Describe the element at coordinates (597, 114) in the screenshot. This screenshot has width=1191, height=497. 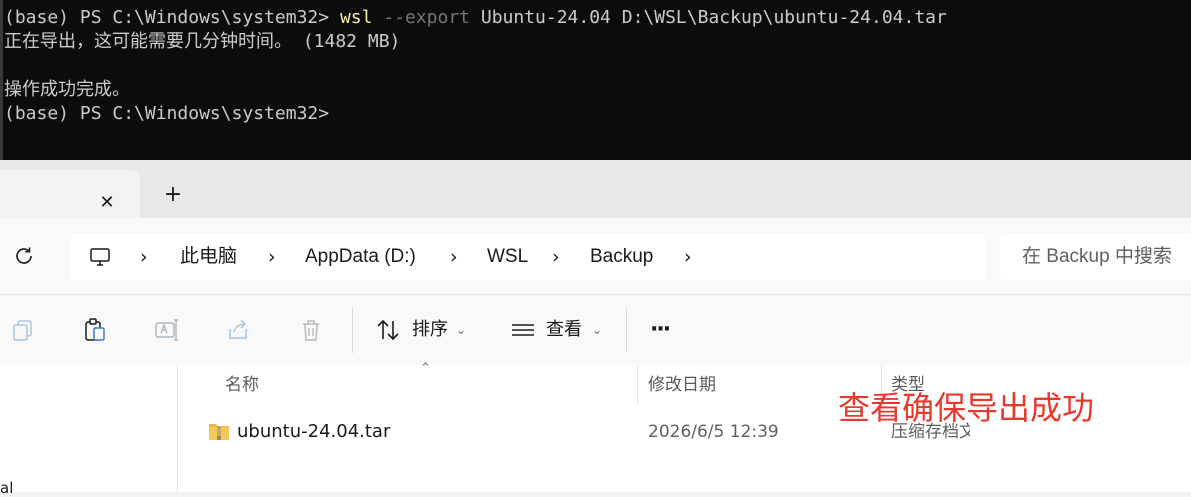
I see `terminal-prompt-current: (base) PS C:\Windows\system32>` at that location.